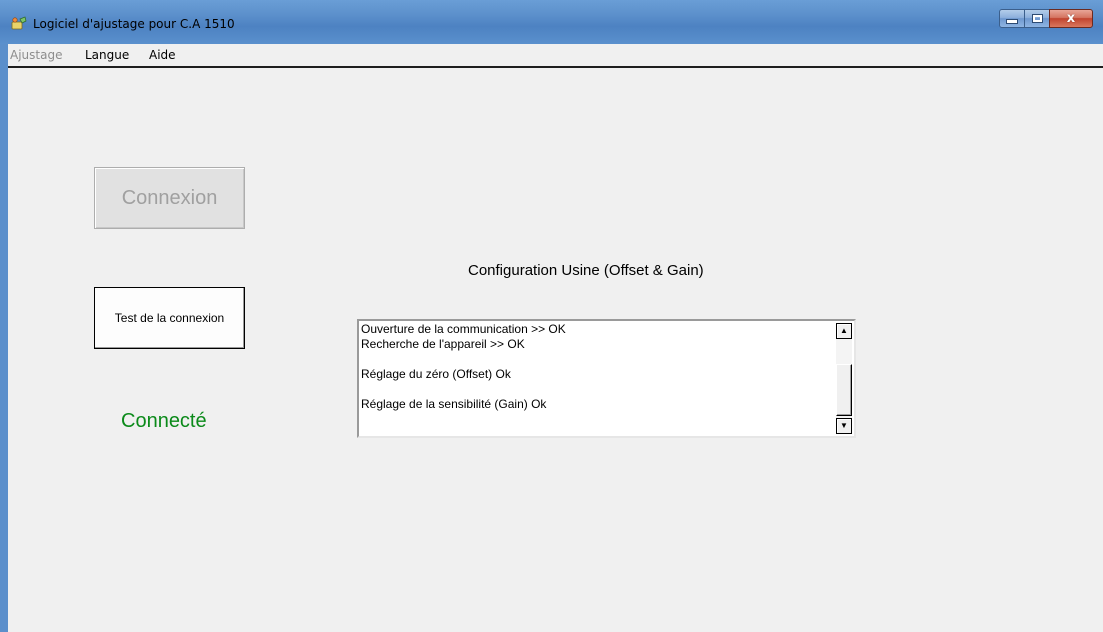 The height and width of the screenshot is (632, 1103). Describe the element at coordinates (162, 55) in the screenshot. I see `menu-aide: Aide` at that location.